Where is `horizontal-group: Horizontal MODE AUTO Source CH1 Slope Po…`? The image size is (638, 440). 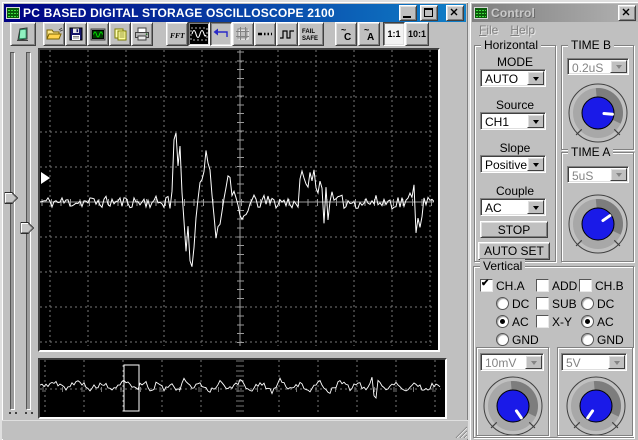 horizontal-group: Horizontal MODE AUTO Source CH1 Slope Po… is located at coordinates (515, 150).